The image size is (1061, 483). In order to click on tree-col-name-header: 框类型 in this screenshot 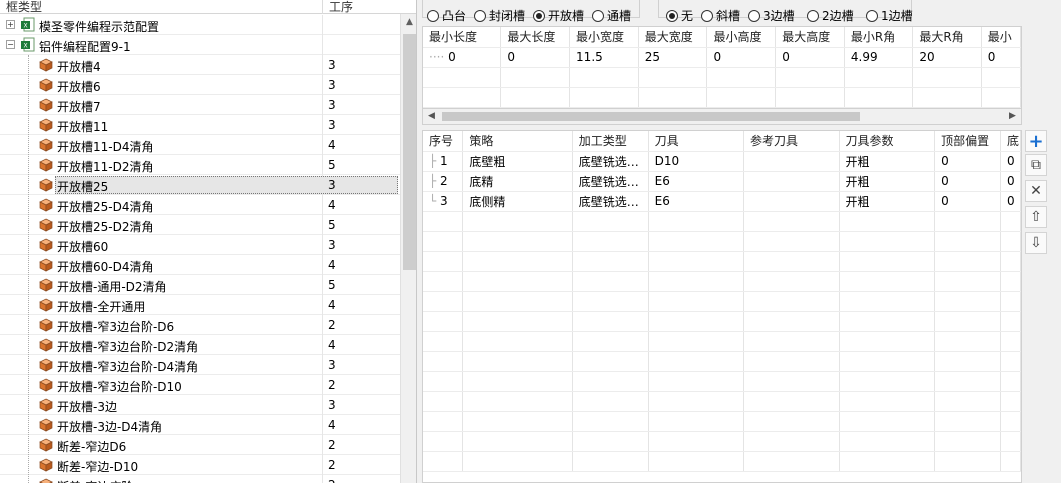, I will do `click(24, 7)`.